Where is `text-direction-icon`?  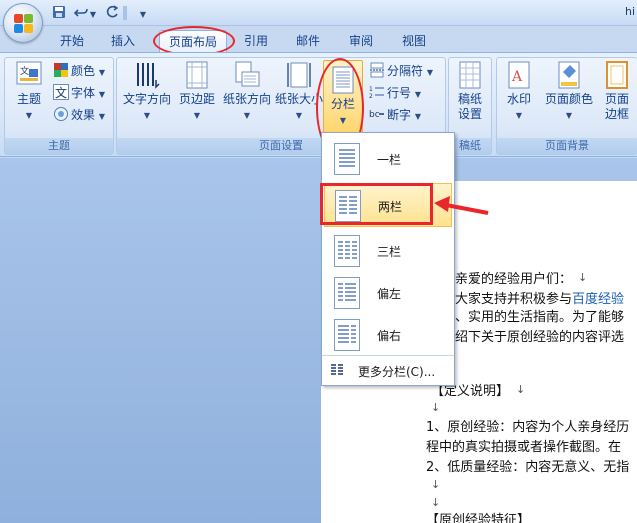
text-direction-icon is located at coordinates (147, 75).